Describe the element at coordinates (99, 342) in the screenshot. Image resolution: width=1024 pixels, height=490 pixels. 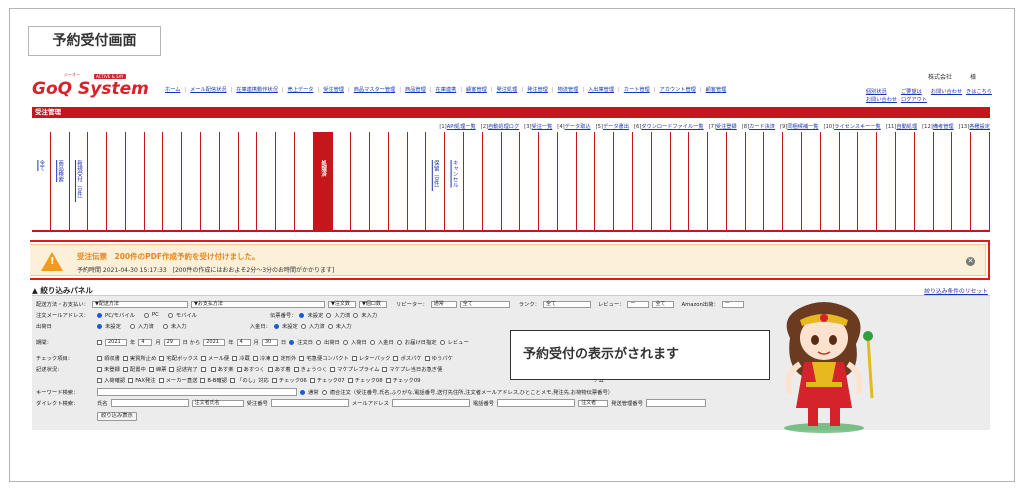
I see `period-checkbox` at that location.